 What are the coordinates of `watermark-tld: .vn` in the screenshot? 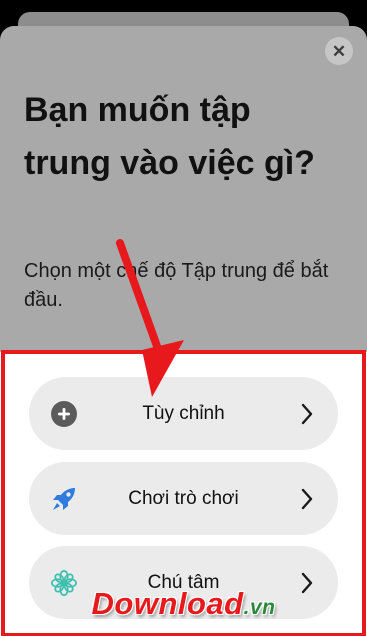 It's located at (259, 607).